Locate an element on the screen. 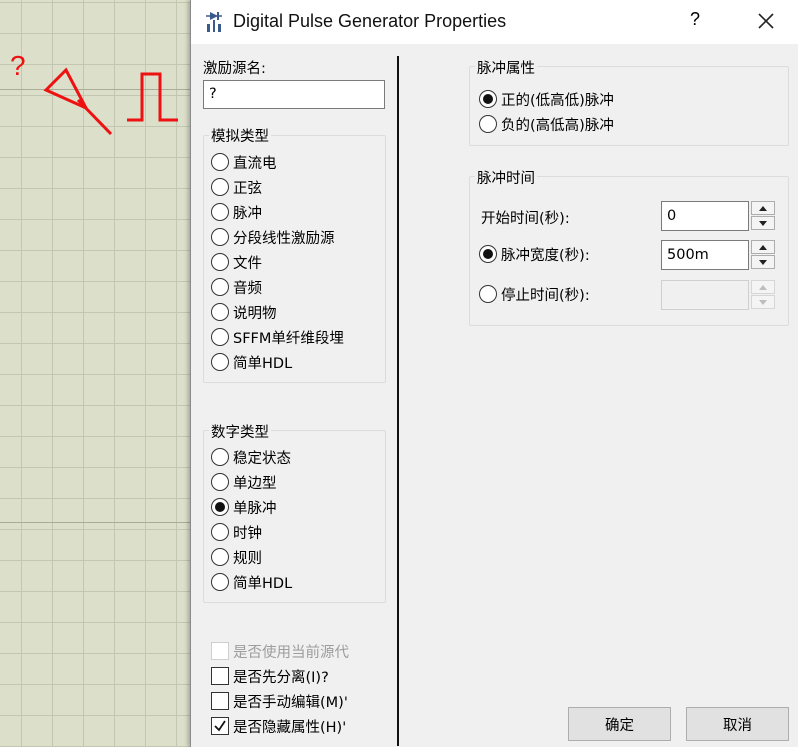 This screenshot has height=747, width=798. radio-label: 停止时间(秒): is located at coordinates (545, 295).